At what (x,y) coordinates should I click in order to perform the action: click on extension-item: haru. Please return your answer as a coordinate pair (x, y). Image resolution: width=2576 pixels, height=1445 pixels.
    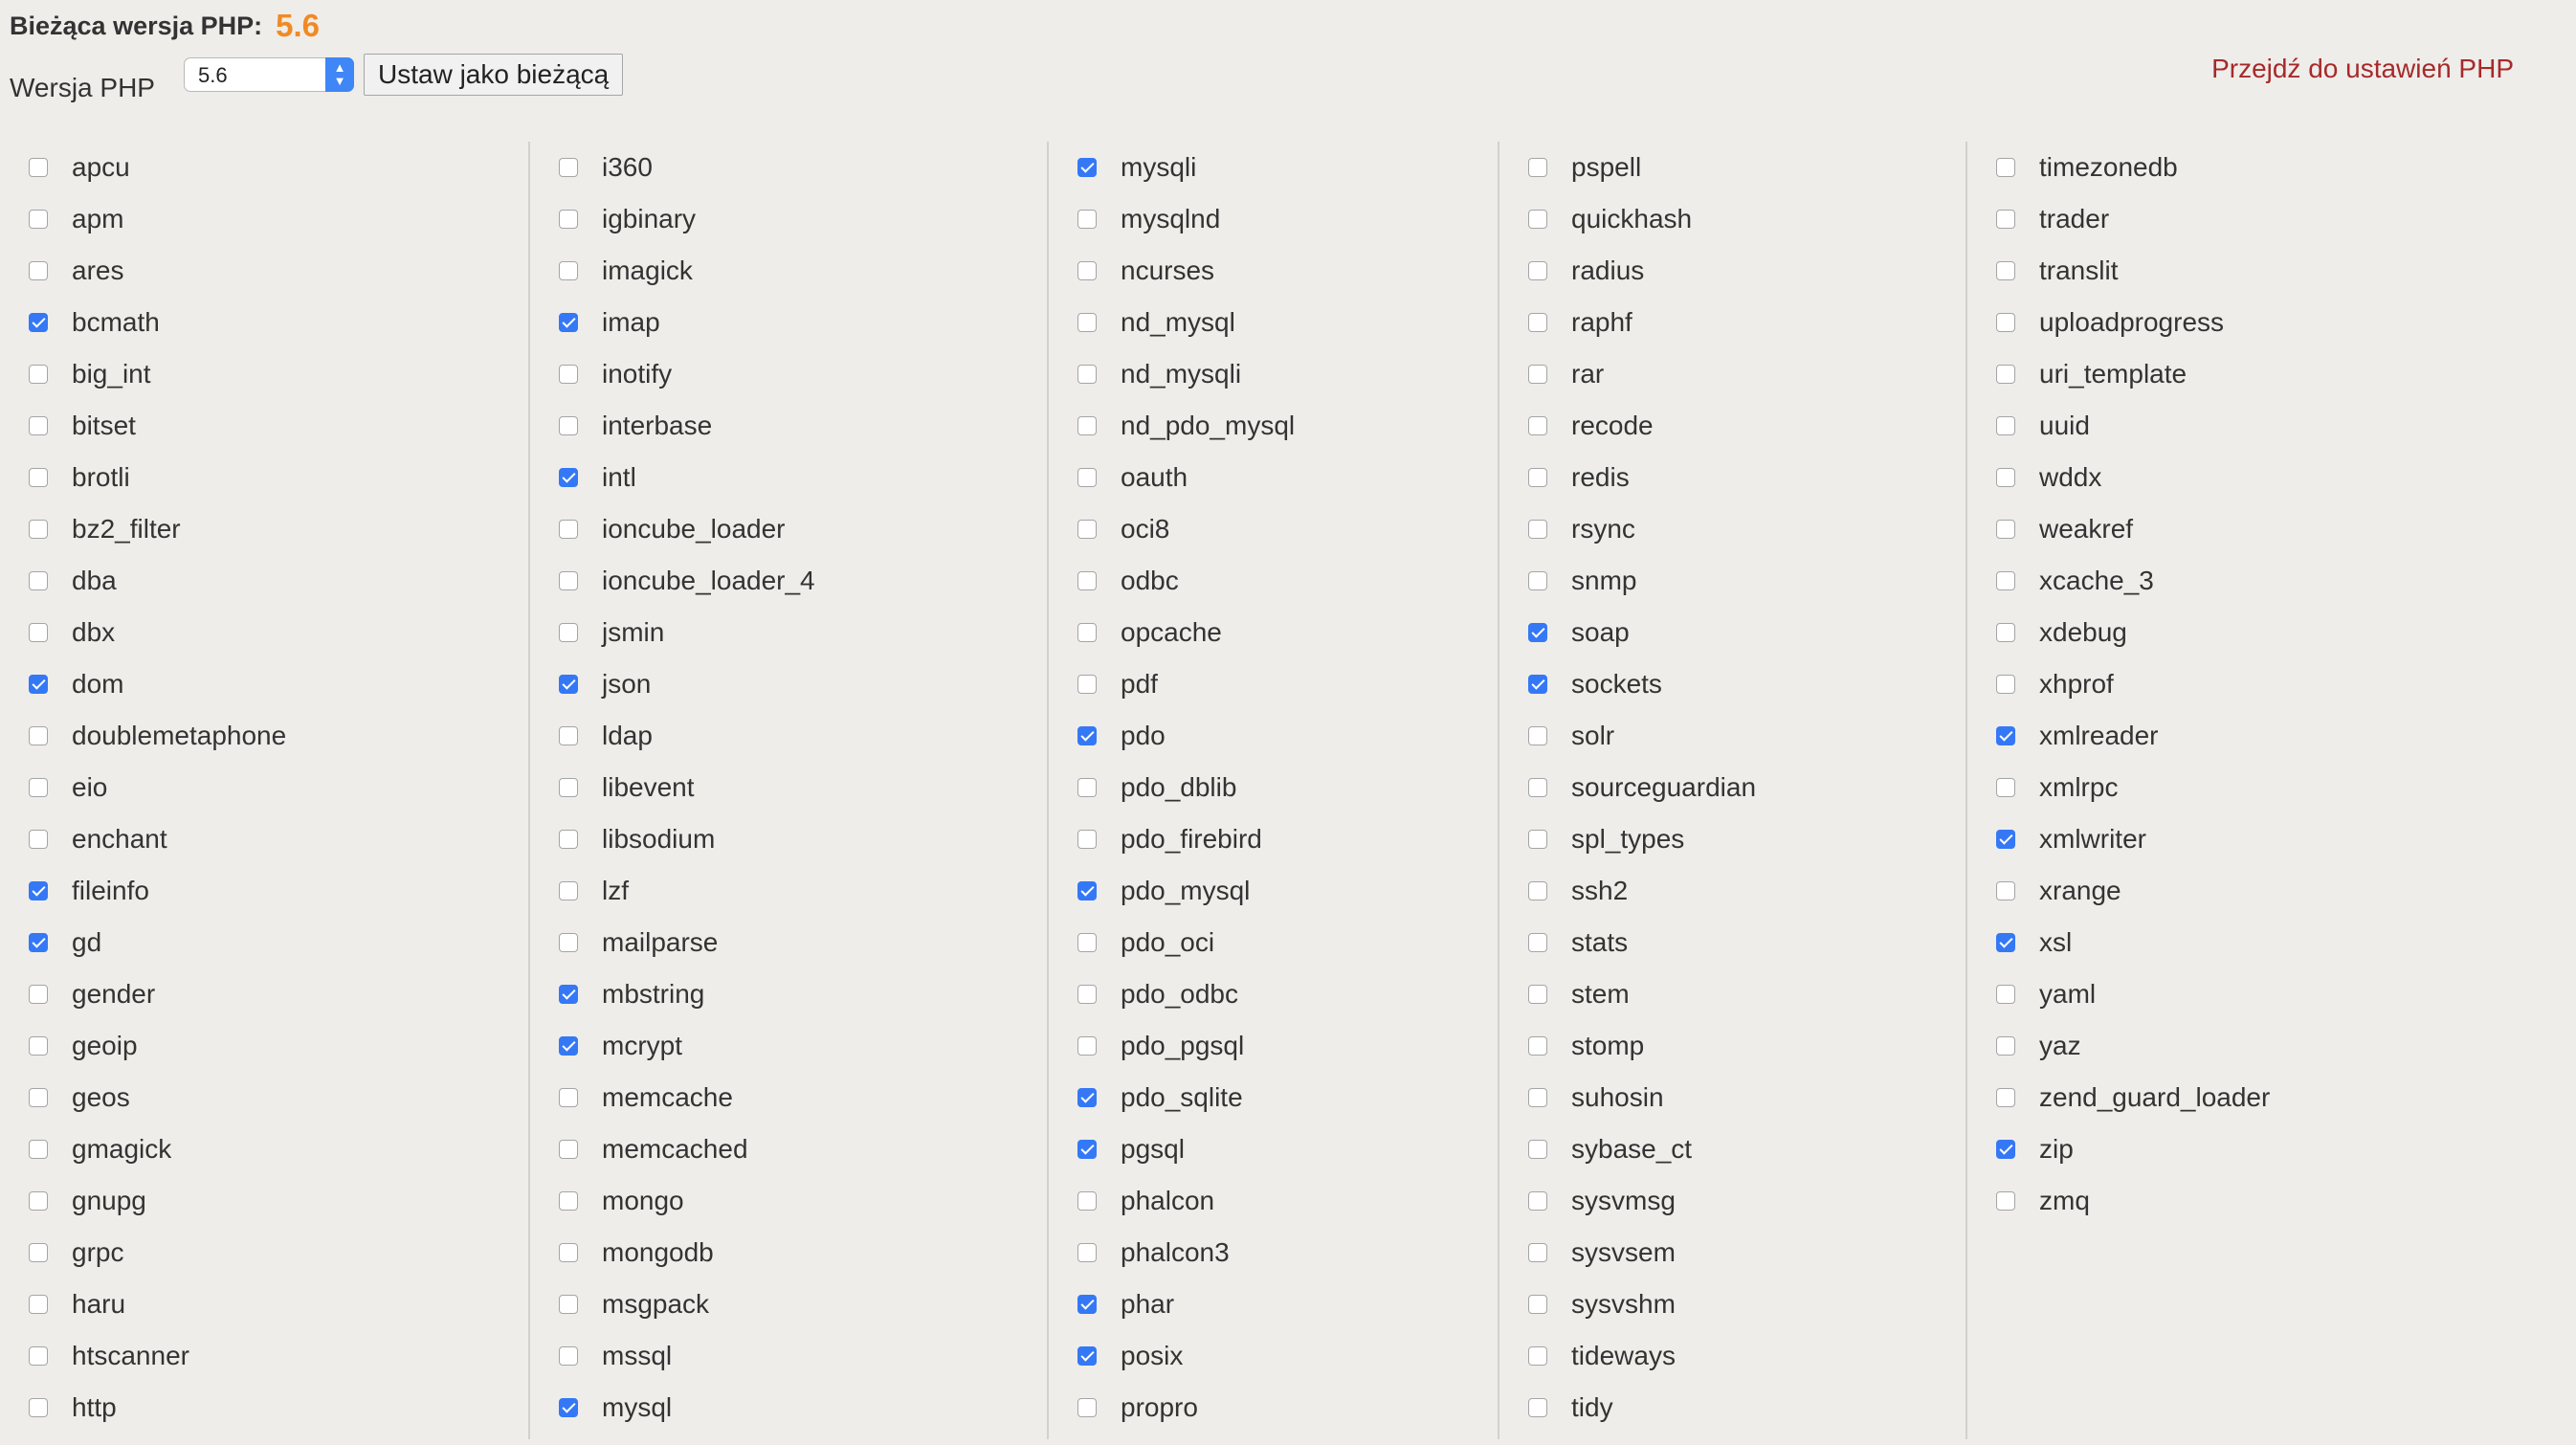
    Looking at the image, I should click on (264, 1304).